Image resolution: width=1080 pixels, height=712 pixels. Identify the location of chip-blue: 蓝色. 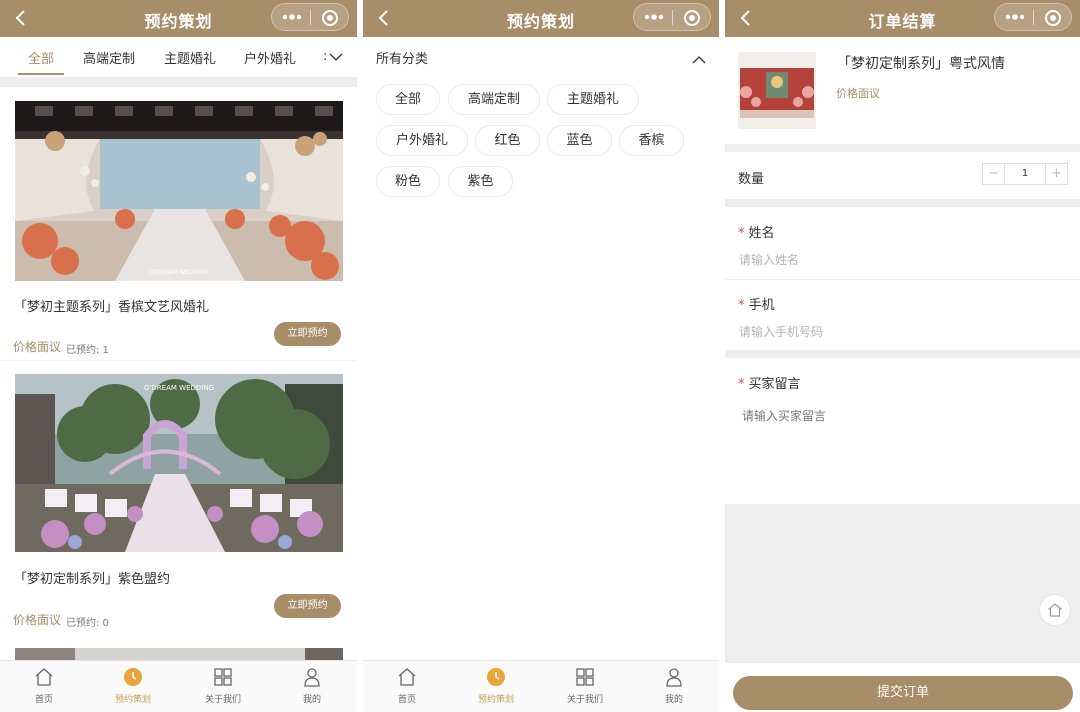
(579, 140).